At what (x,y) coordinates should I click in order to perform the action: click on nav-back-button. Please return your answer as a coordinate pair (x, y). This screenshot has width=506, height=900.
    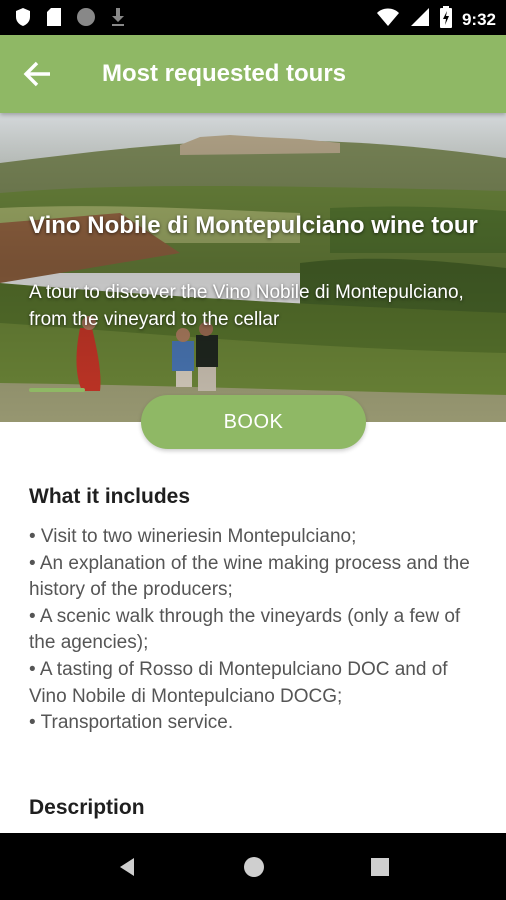
    Looking at the image, I should click on (128, 867).